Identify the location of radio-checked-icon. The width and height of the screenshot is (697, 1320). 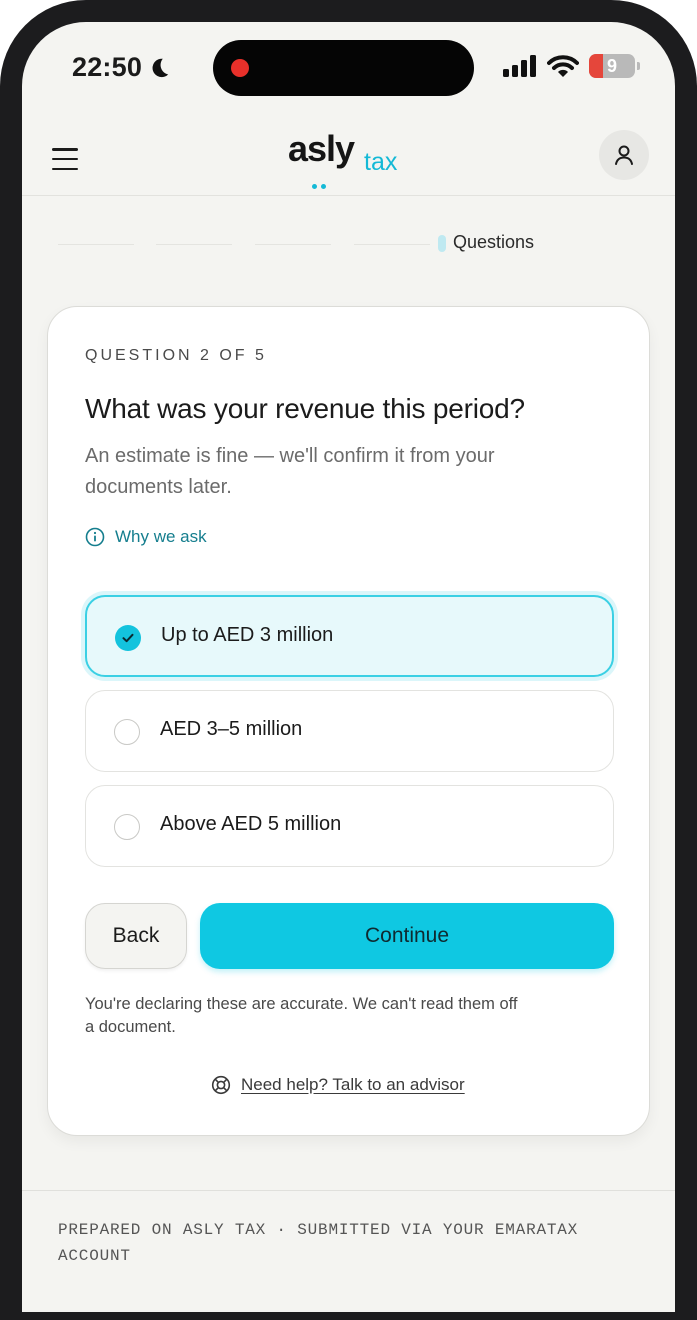
(128, 638).